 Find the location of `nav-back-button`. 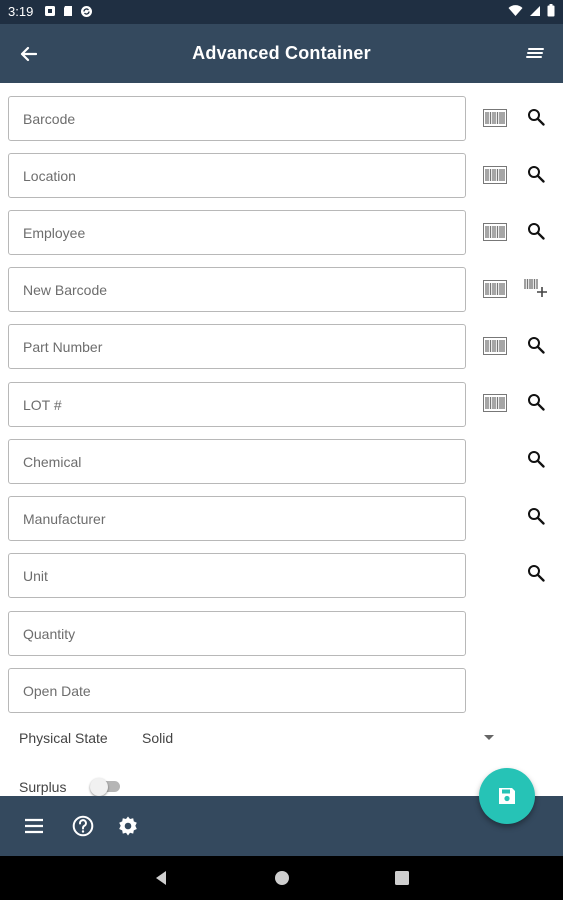

nav-back-button is located at coordinates (161, 878).